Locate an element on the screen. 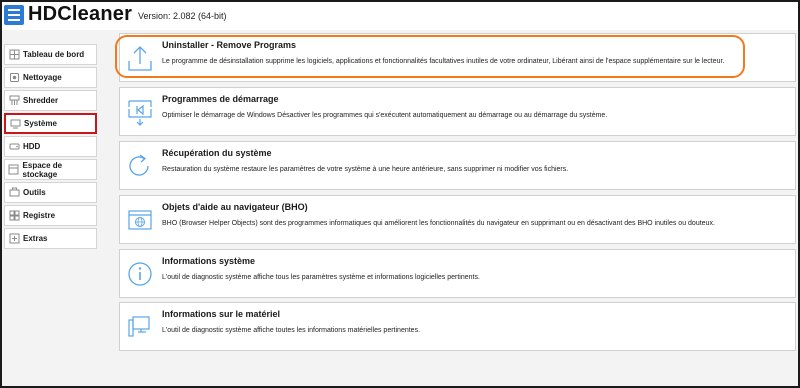 The width and height of the screenshot is (800, 388). app-version: Version: 2.082 (64-bit) is located at coordinates (182, 16).